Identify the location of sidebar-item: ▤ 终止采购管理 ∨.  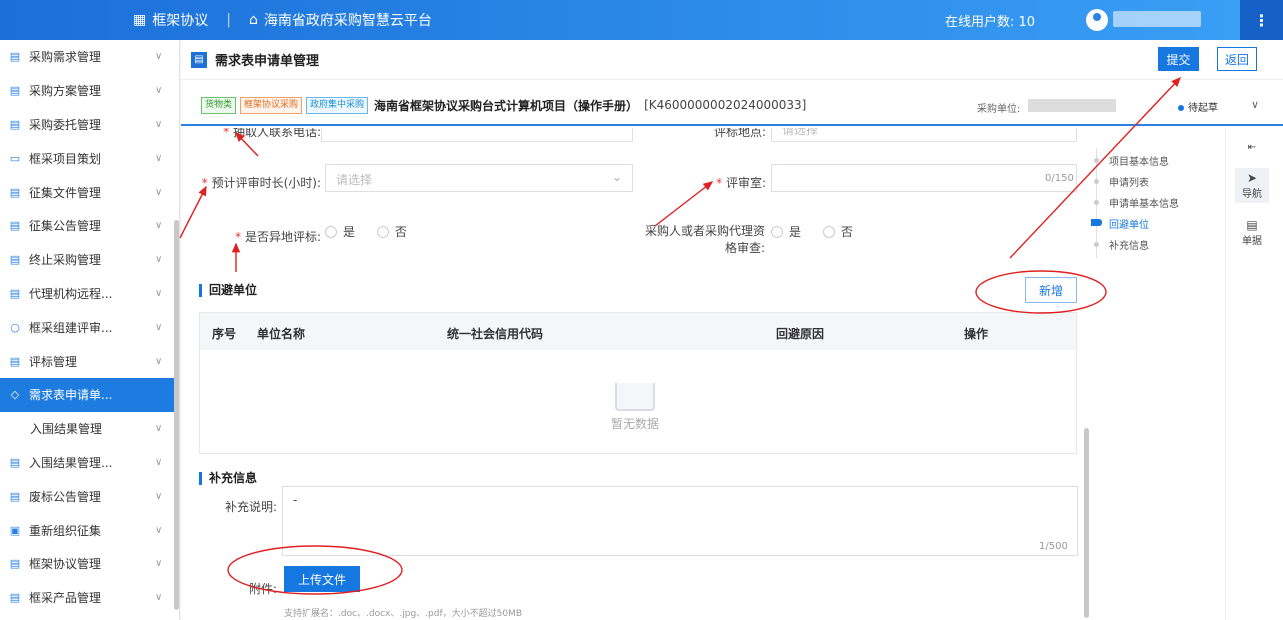
(89, 260).